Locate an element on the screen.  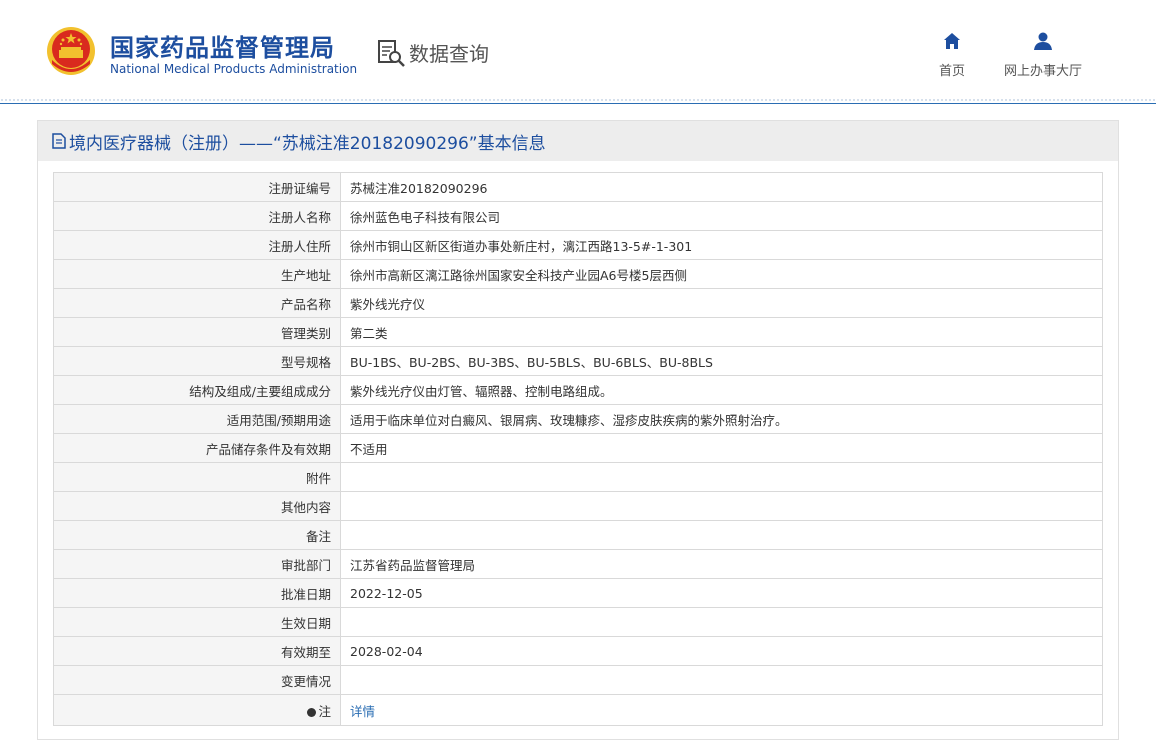
row-value: 紫外线光疗仪 is located at coordinates (721, 303).